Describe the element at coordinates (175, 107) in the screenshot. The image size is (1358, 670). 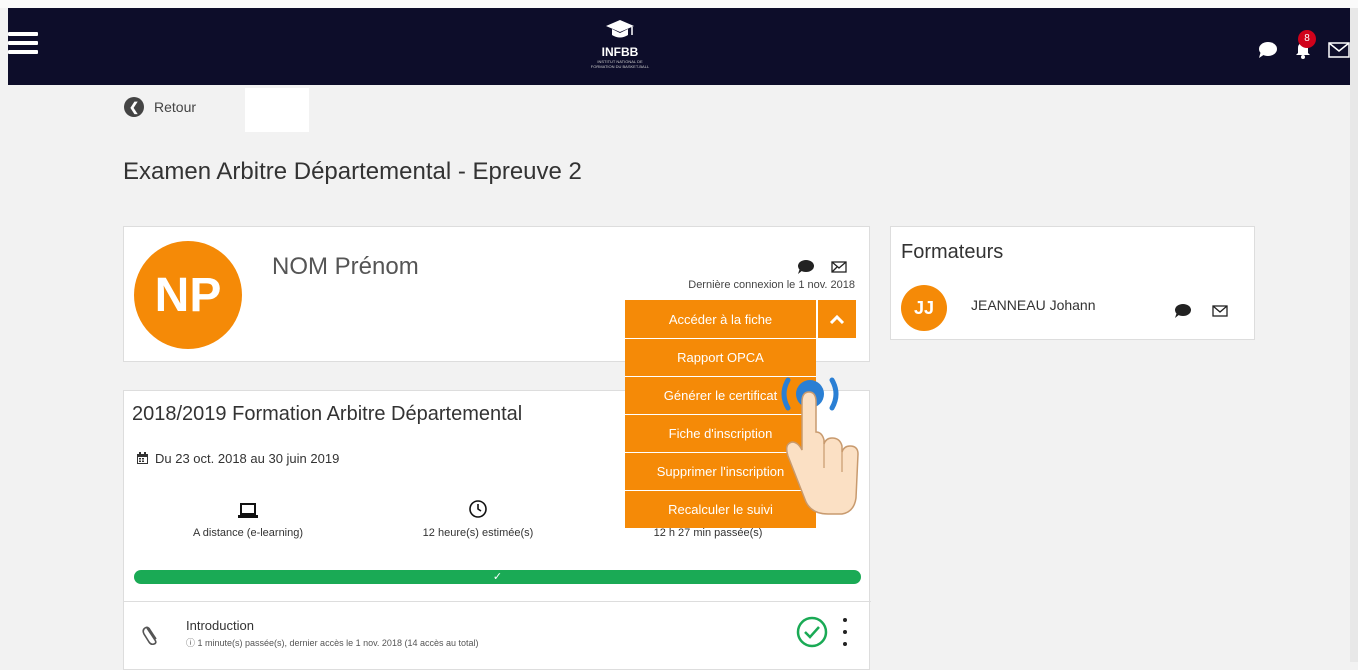
I see `back-label: Retour` at that location.